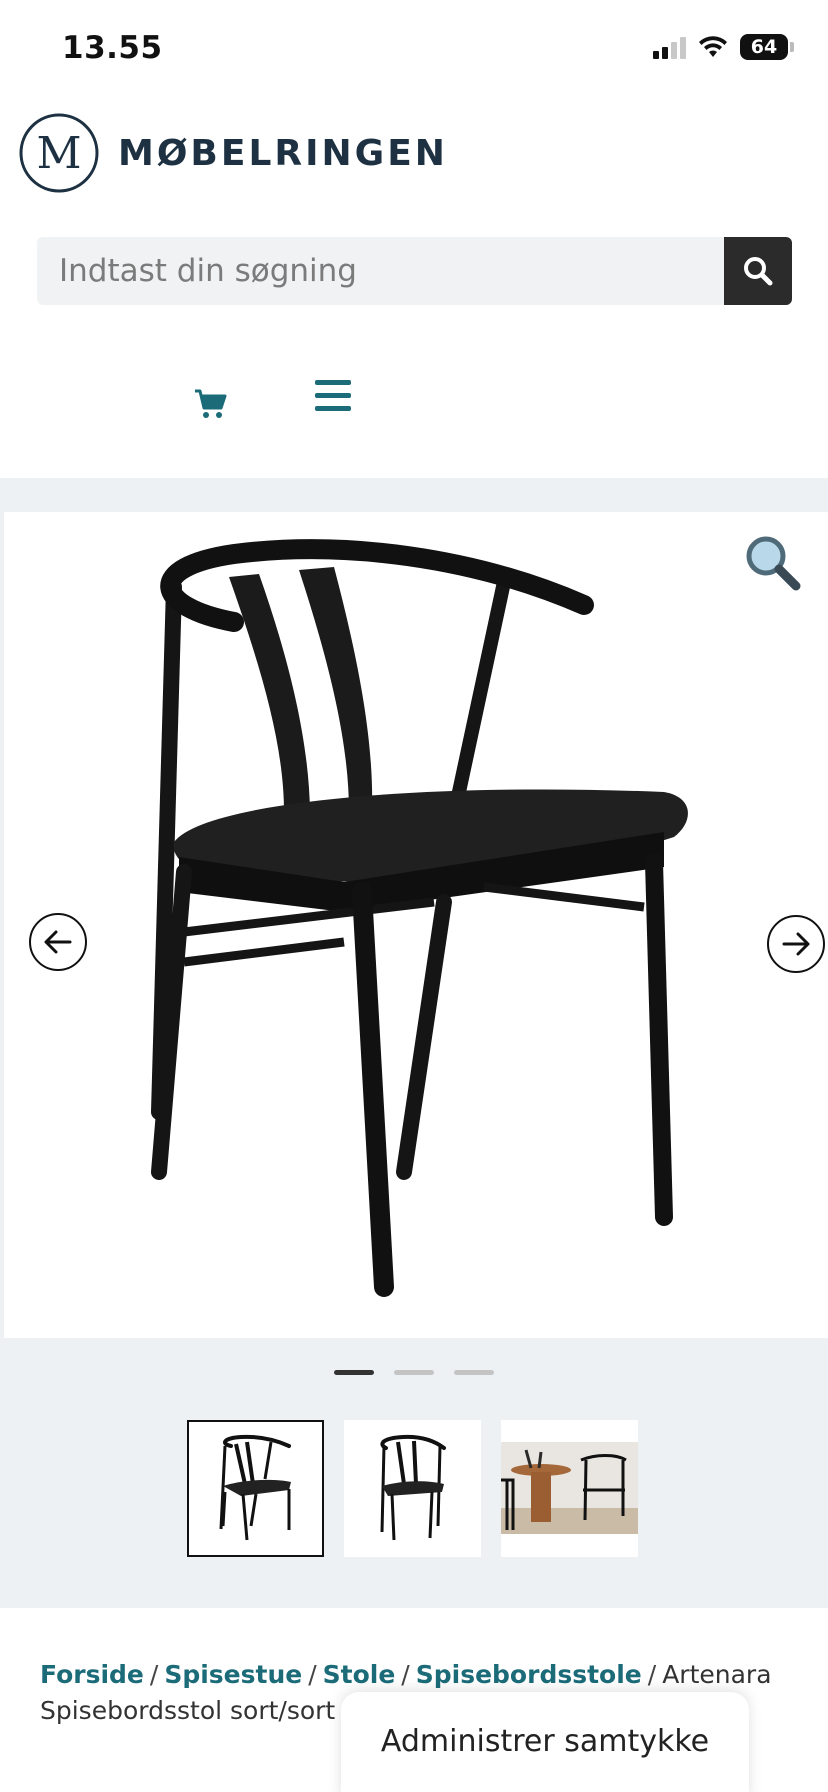 Image resolution: width=828 pixels, height=1792 pixels. What do you see at coordinates (112, 48) in the screenshot?
I see `status-time: 13.55` at bounding box center [112, 48].